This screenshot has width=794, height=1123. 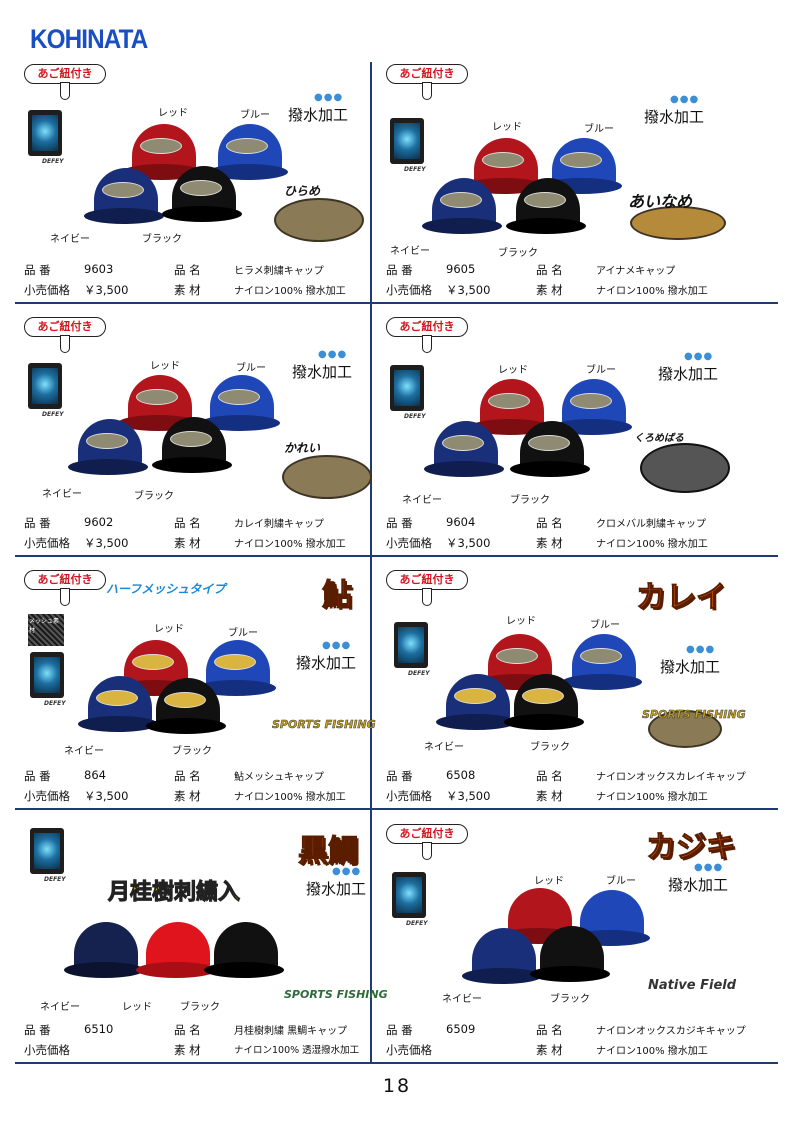 What do you see at coordinates (636, 271) in the screenshot?
I see `product-name: アイナメキャップ` at bounding box center [636, 271].